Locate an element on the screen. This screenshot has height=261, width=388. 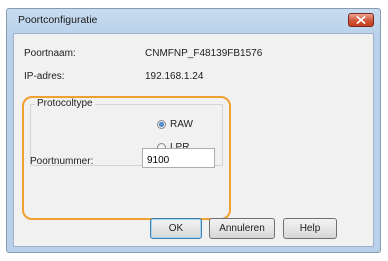
port-number-label: Poortnummer: is located at coordinates (62, 161).